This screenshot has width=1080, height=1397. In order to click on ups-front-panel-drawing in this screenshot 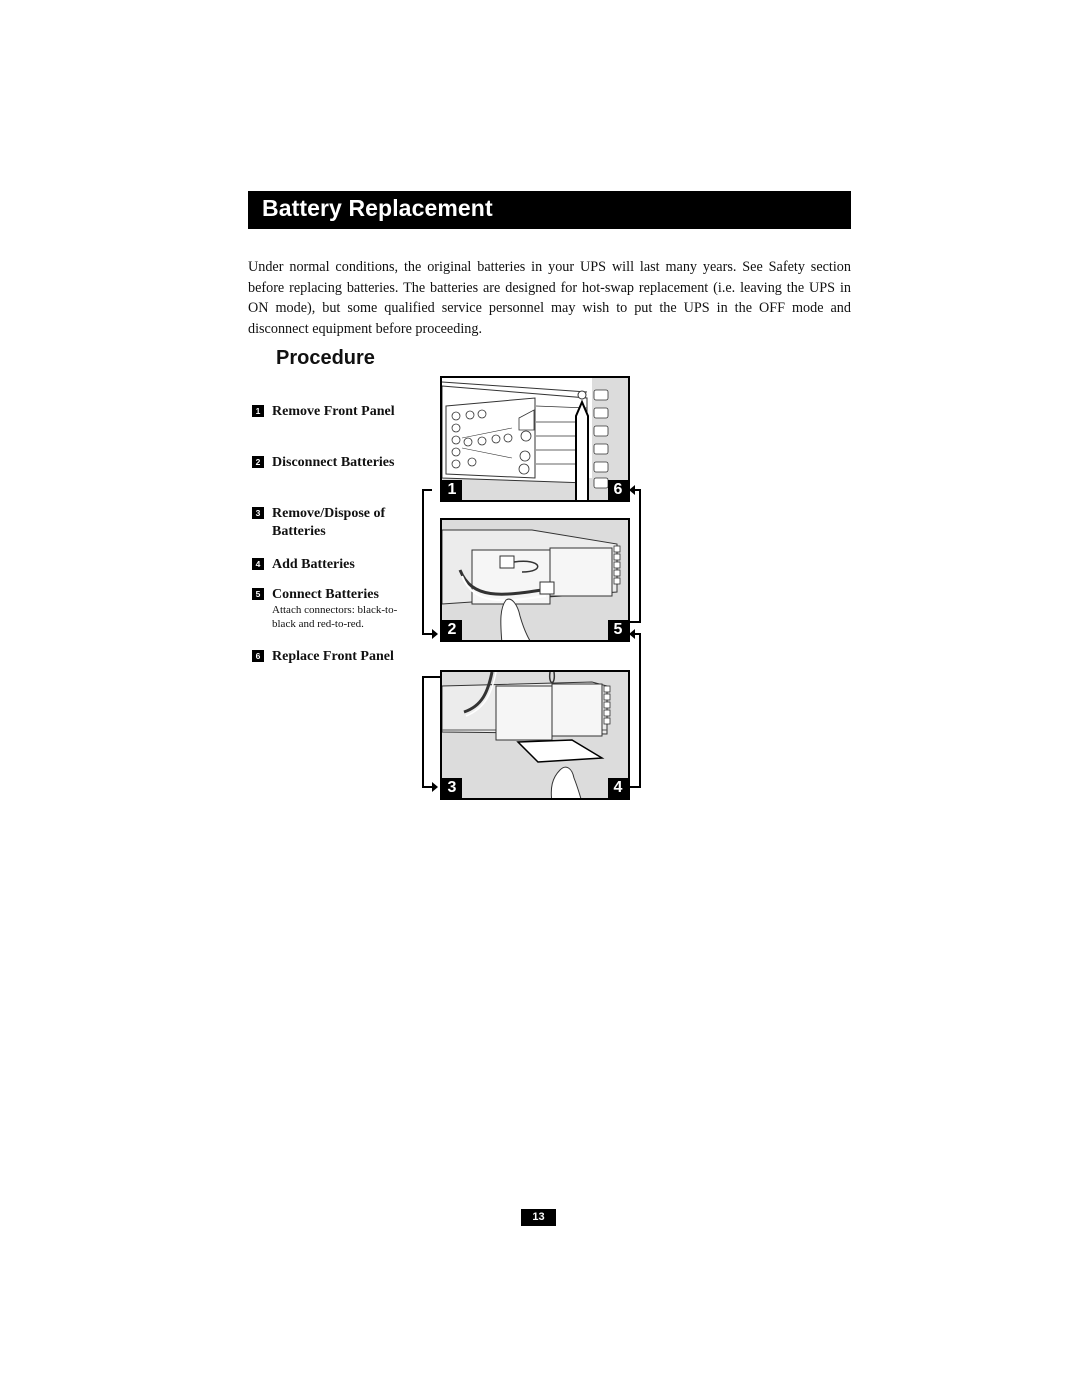, I will do `click(525, 439)`.